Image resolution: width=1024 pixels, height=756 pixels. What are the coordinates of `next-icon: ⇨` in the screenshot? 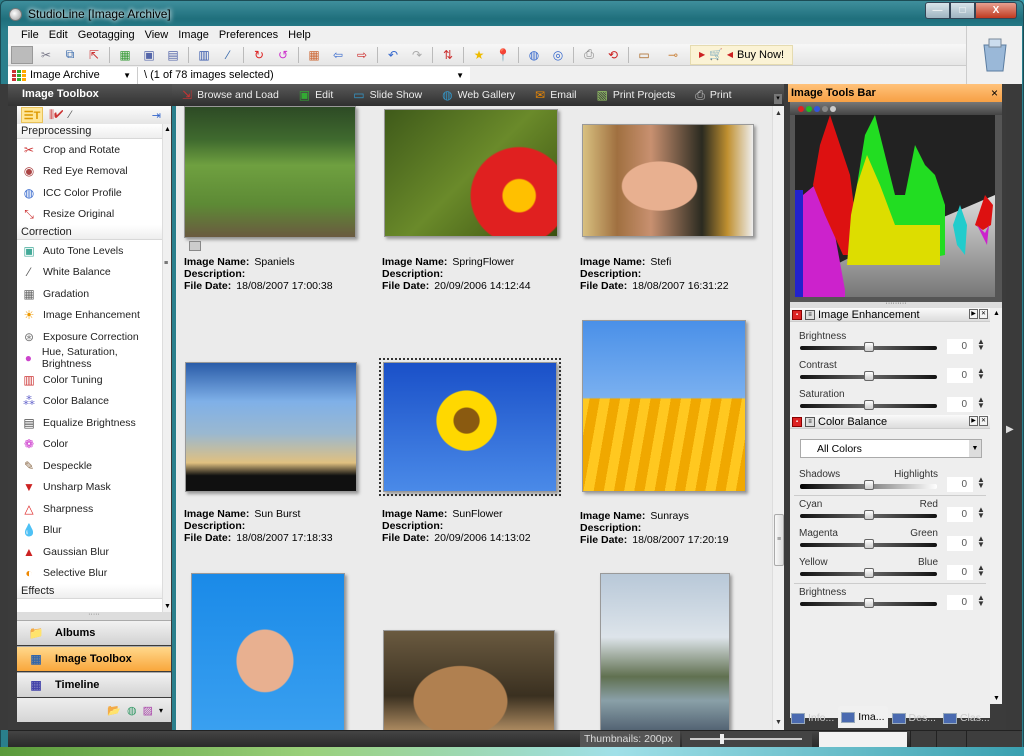 It's located at (362, 55).